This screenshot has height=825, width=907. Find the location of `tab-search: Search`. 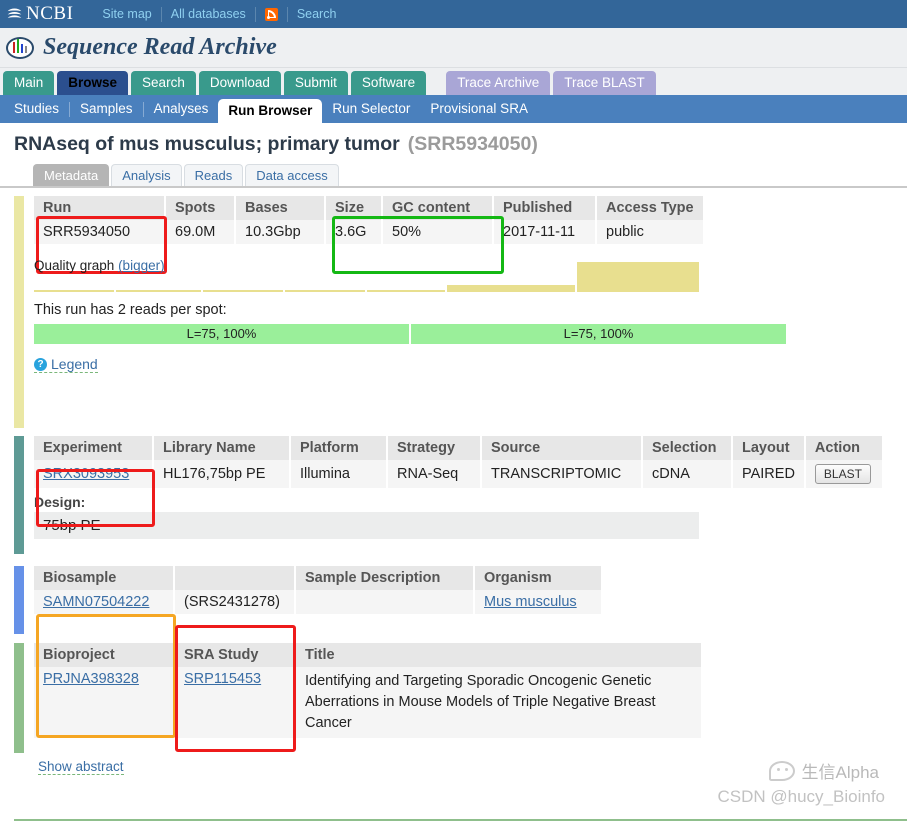

tab-search: Search is located at coordinates (163, 83).